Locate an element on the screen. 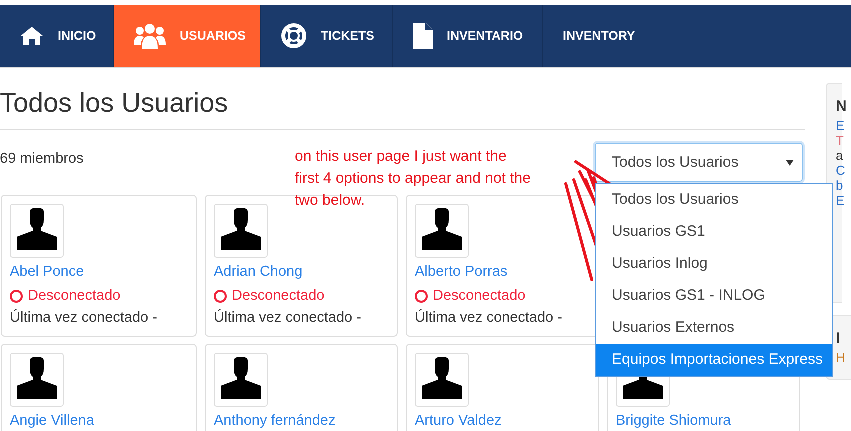 Image resolution: width=851 pixels, height=431 pixels. annotation-text: two below. is located at coordinates (330, 201).